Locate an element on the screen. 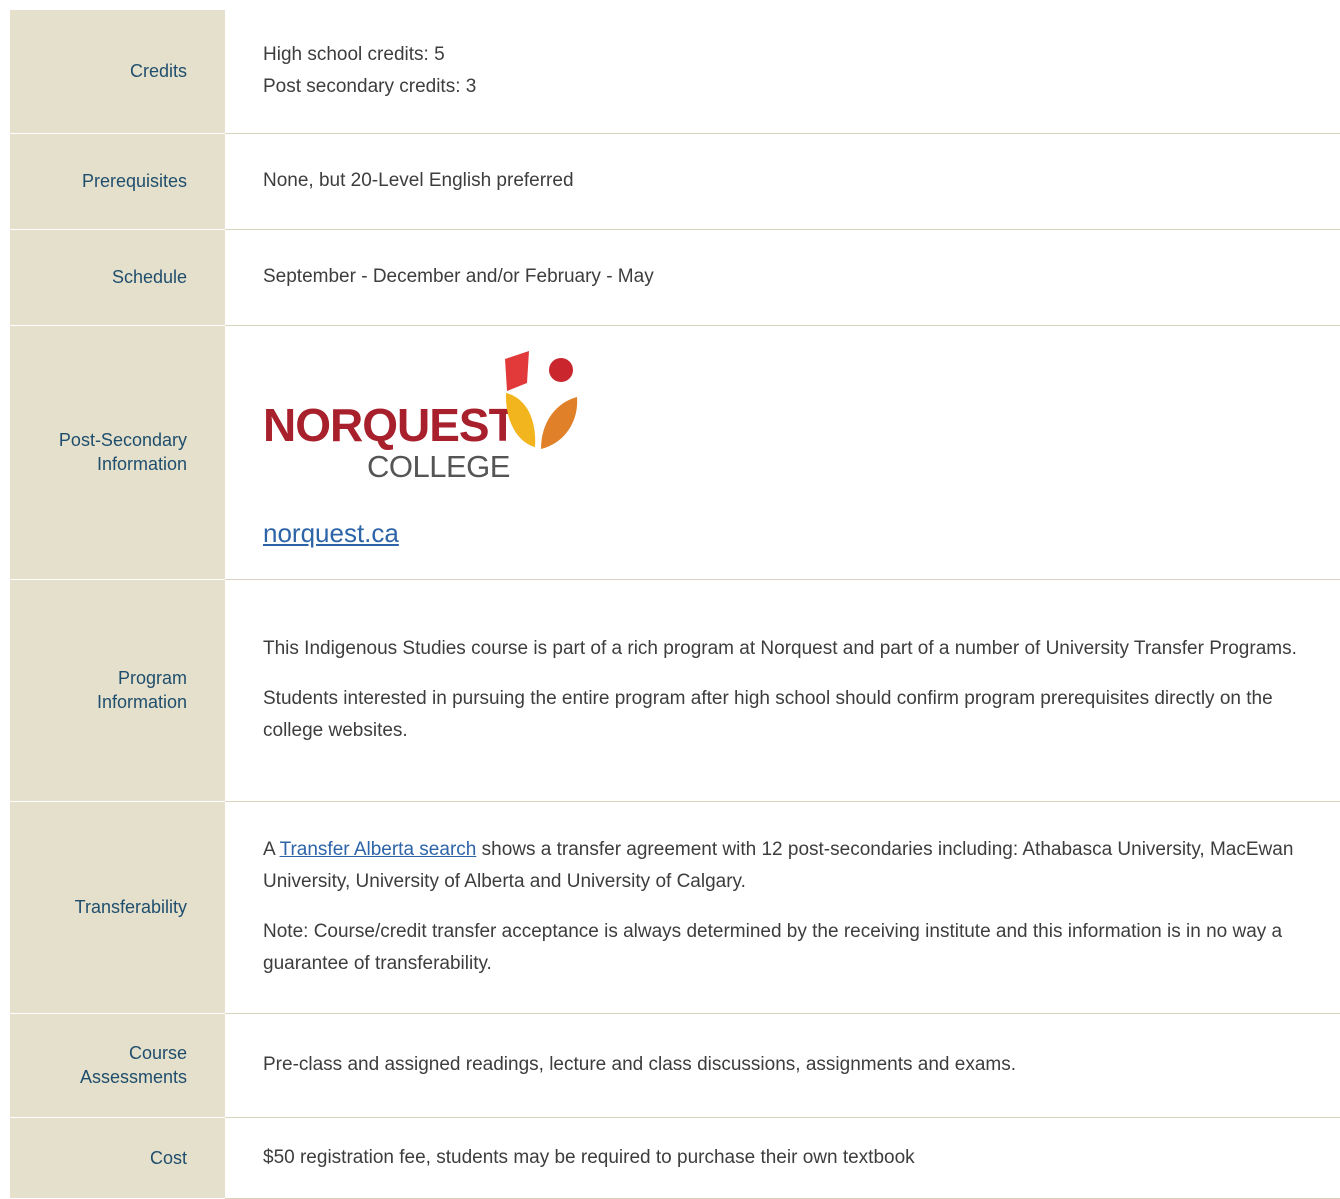 This screenshot has width=1340, height=1199. label-post-secondary: Post-Secondary Information is located at coordinates (117, 452).